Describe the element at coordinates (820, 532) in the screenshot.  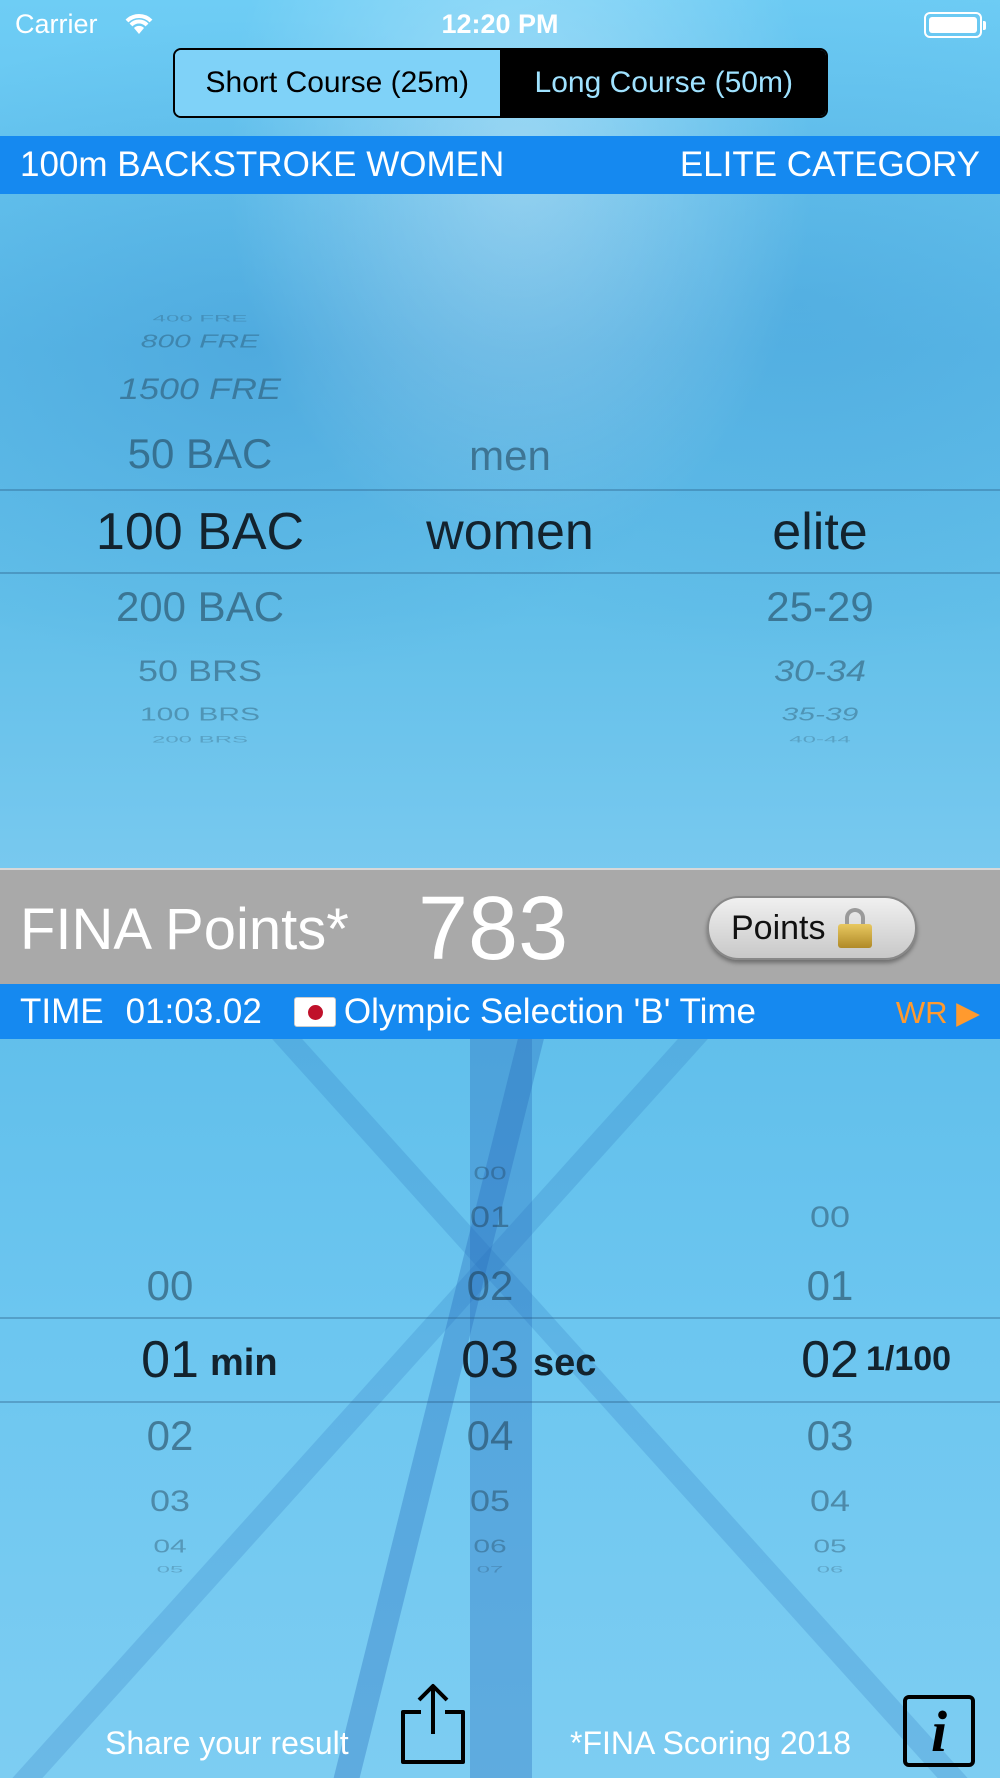
I see `picker-selected-category: elite` at that location.